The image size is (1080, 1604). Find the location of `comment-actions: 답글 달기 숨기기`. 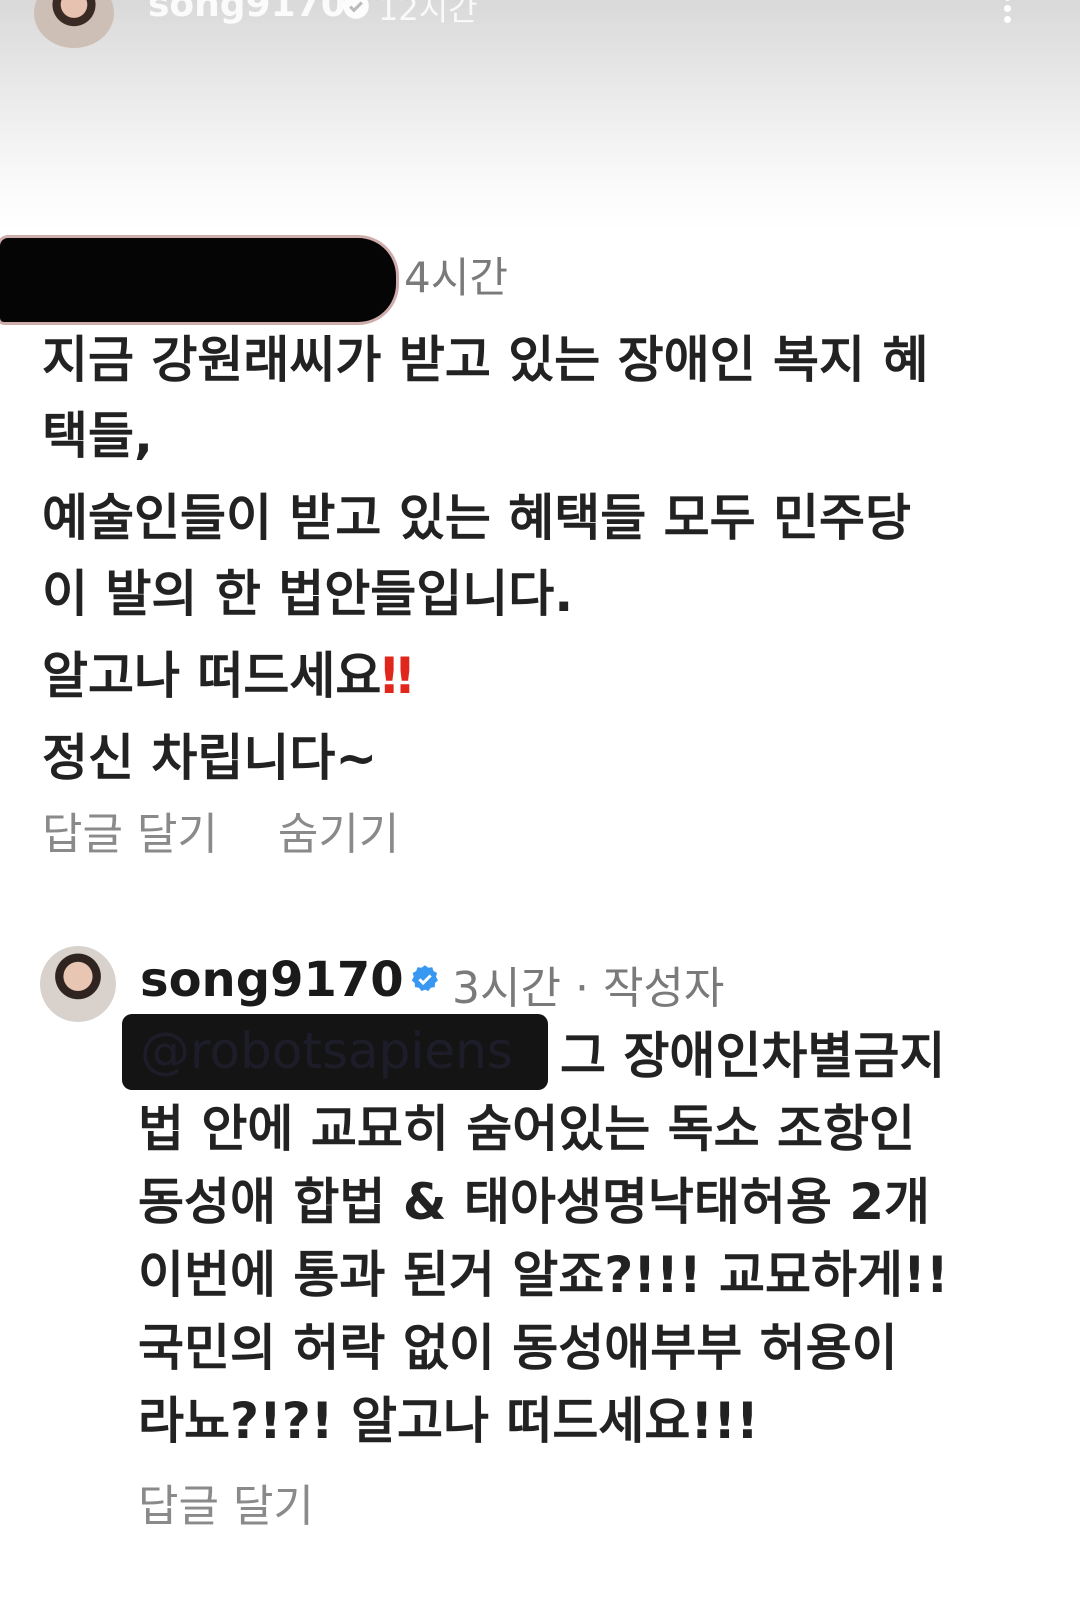

comment-actions: 답글 달기 숨기기 is located at coordinates (243, 830).